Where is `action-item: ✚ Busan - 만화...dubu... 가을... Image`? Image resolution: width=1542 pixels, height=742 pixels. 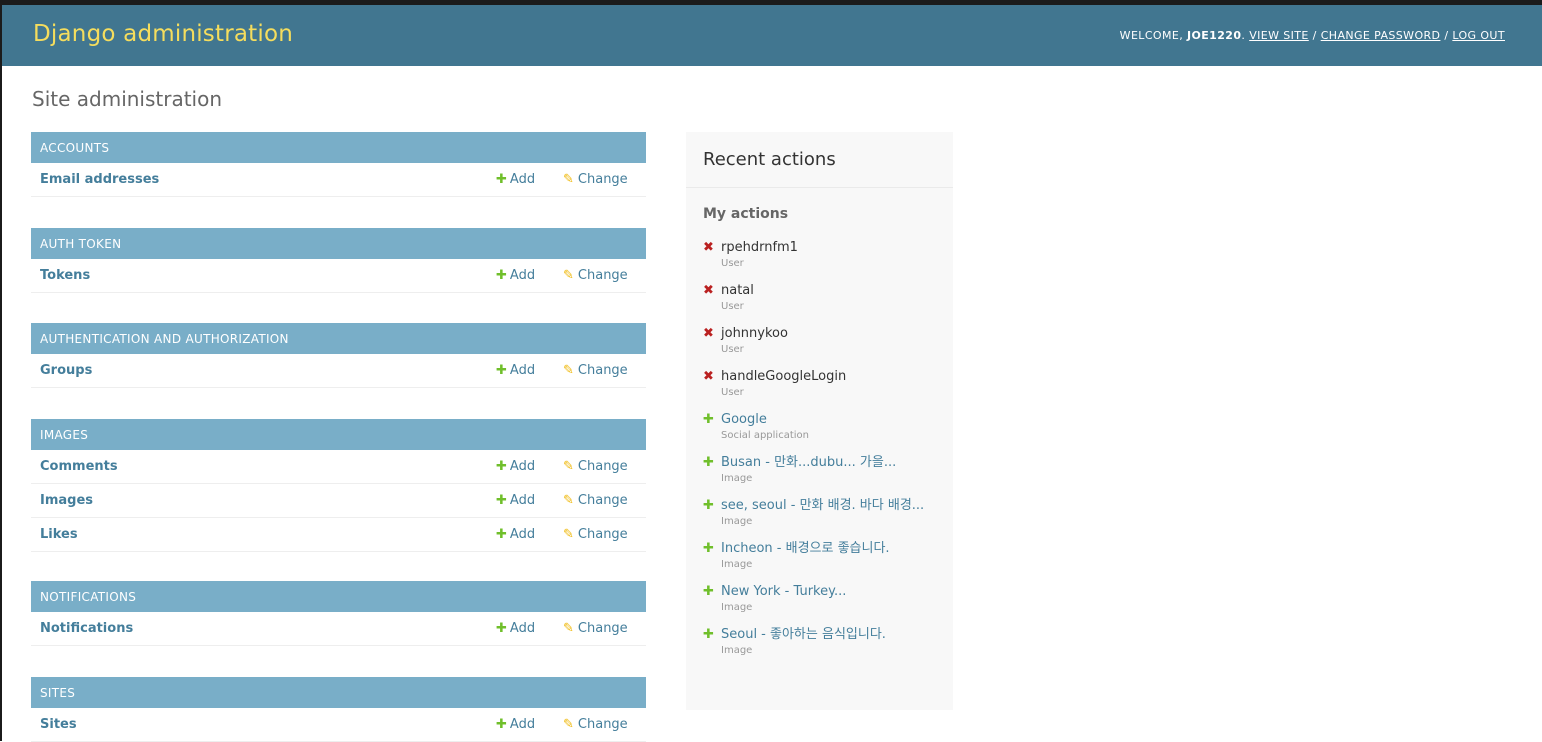
action-item: ✚ Busan - 만화...dubu... 가을... Image is located at coordinates (823, 469).